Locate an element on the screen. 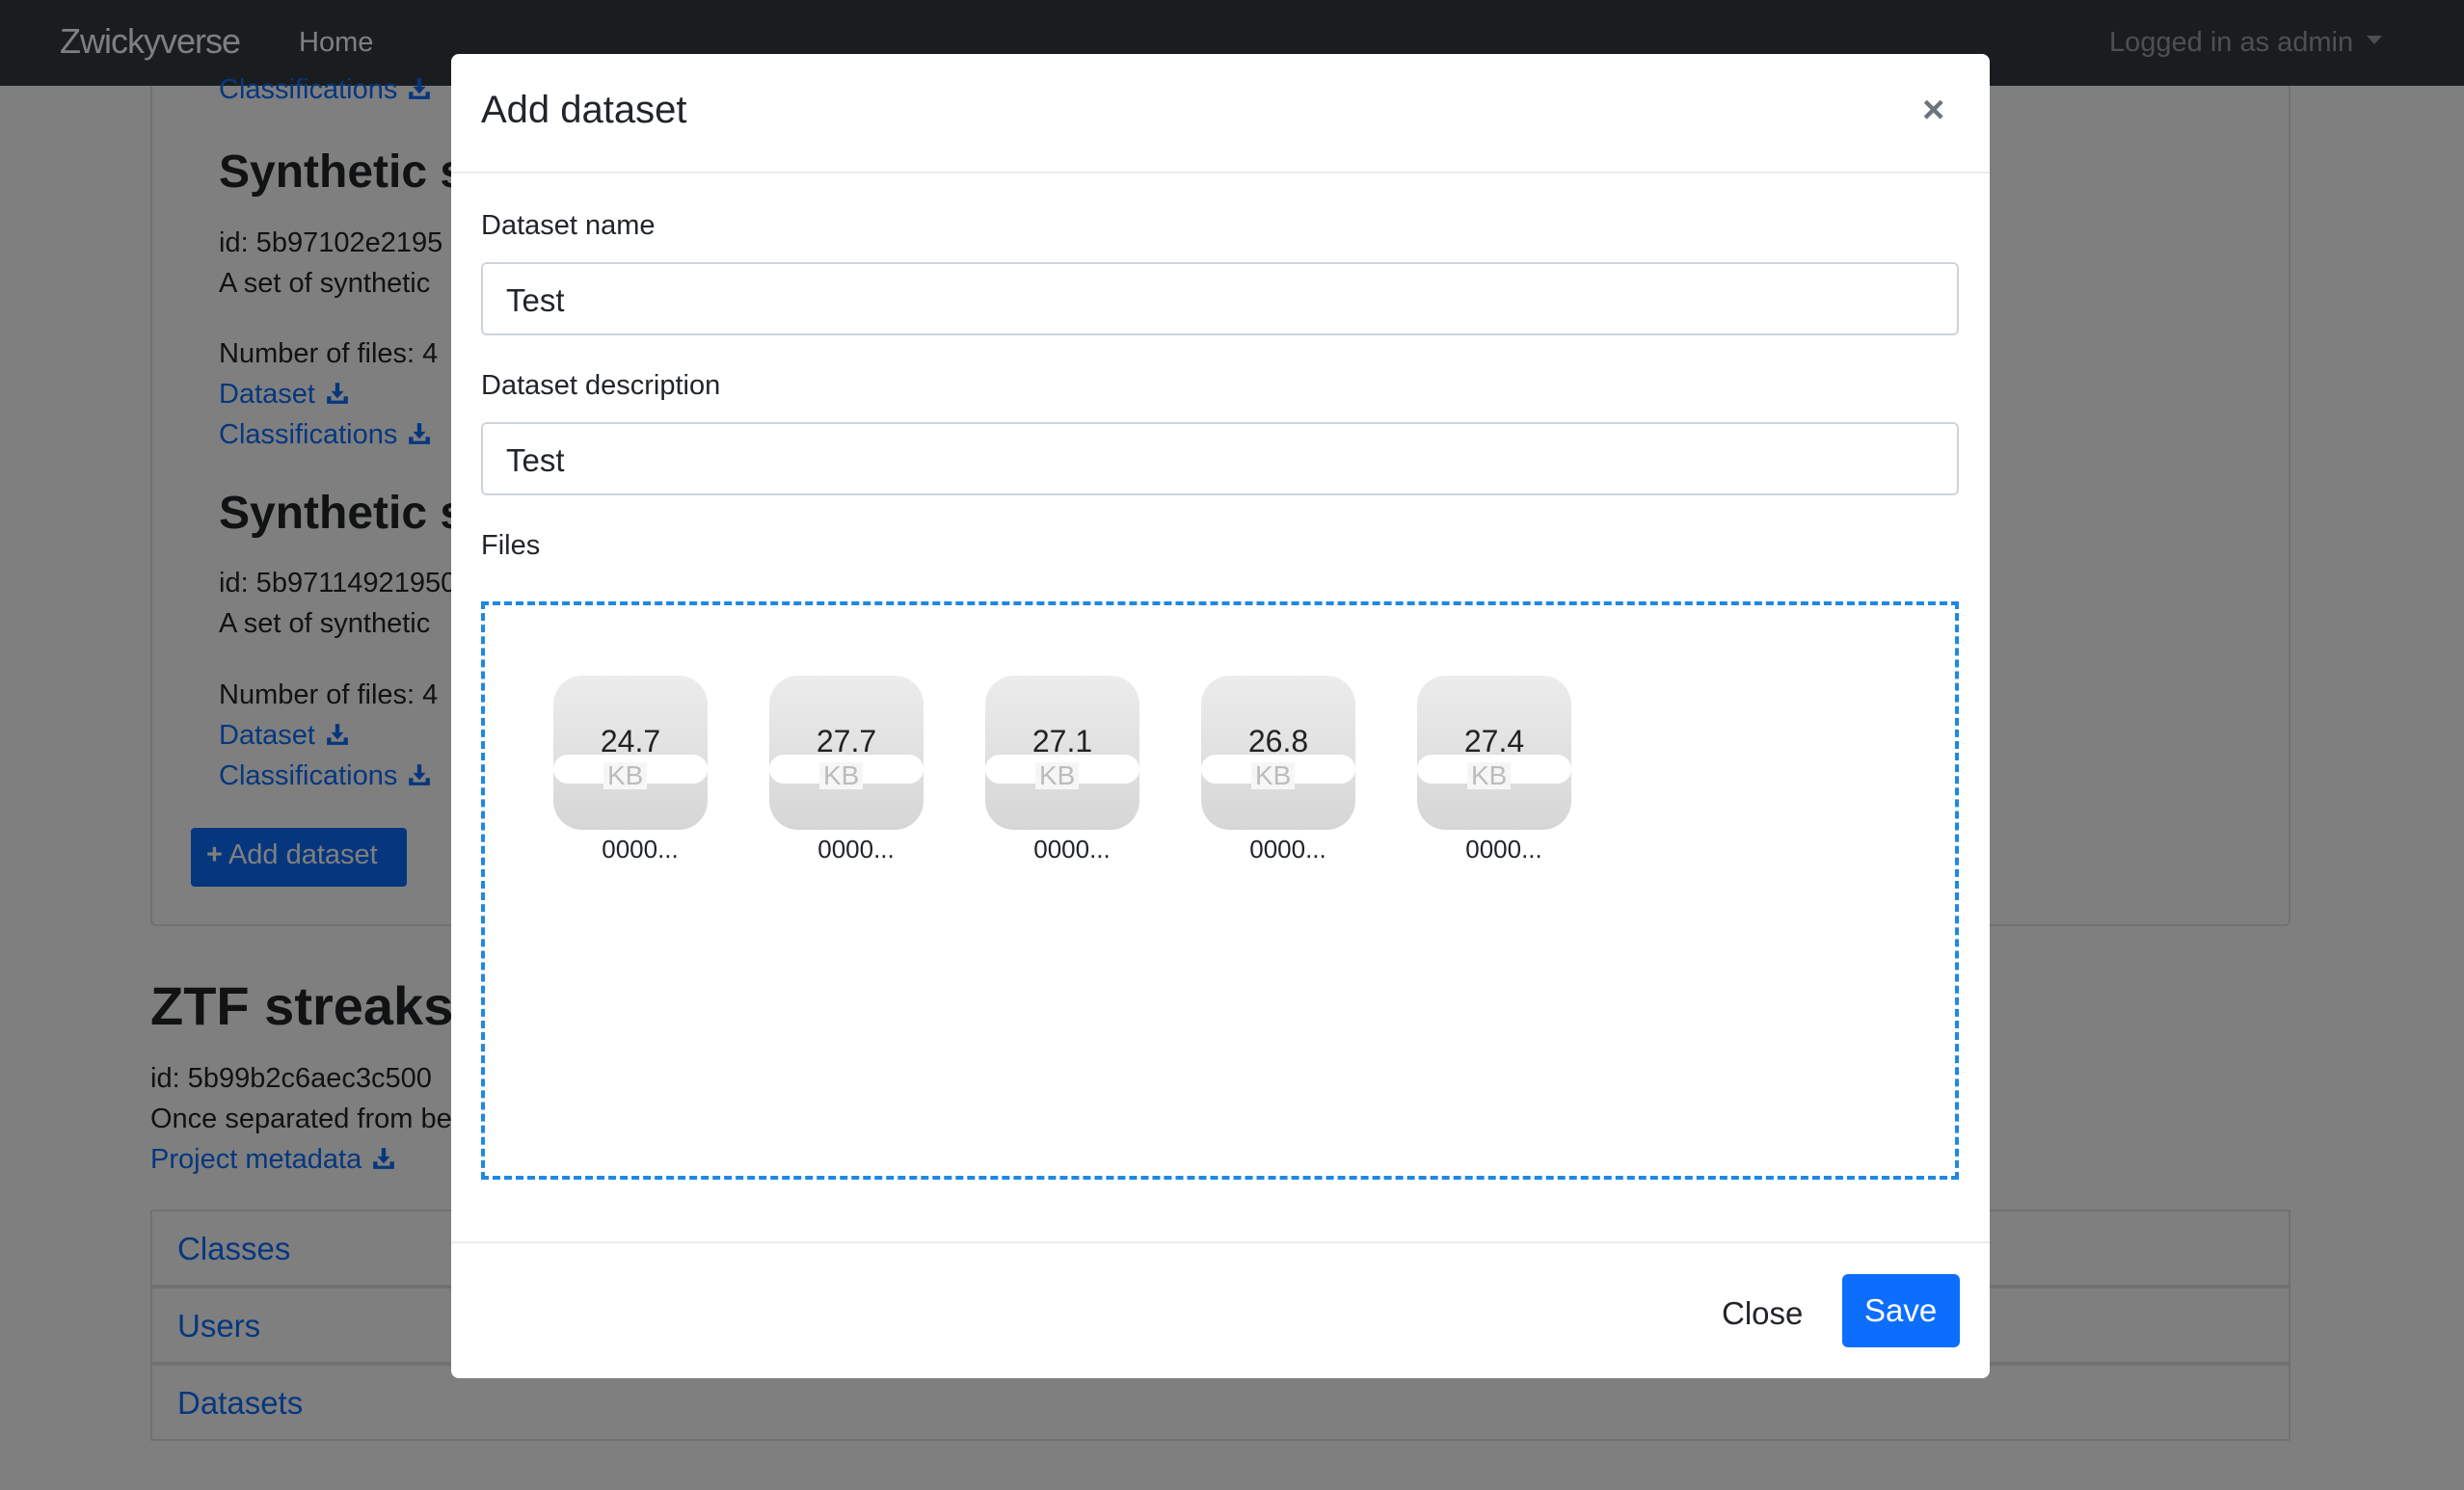 The height and width of the screenshot is (1490, 2464). file-size: 27.7 is located at coordinates (847, 741).